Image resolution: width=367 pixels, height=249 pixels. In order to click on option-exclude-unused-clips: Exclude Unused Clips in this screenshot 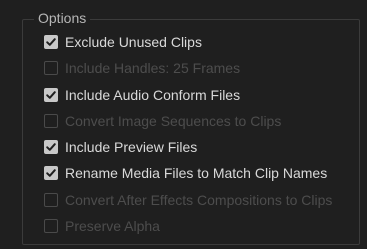, I will do `click(123, 42)`.